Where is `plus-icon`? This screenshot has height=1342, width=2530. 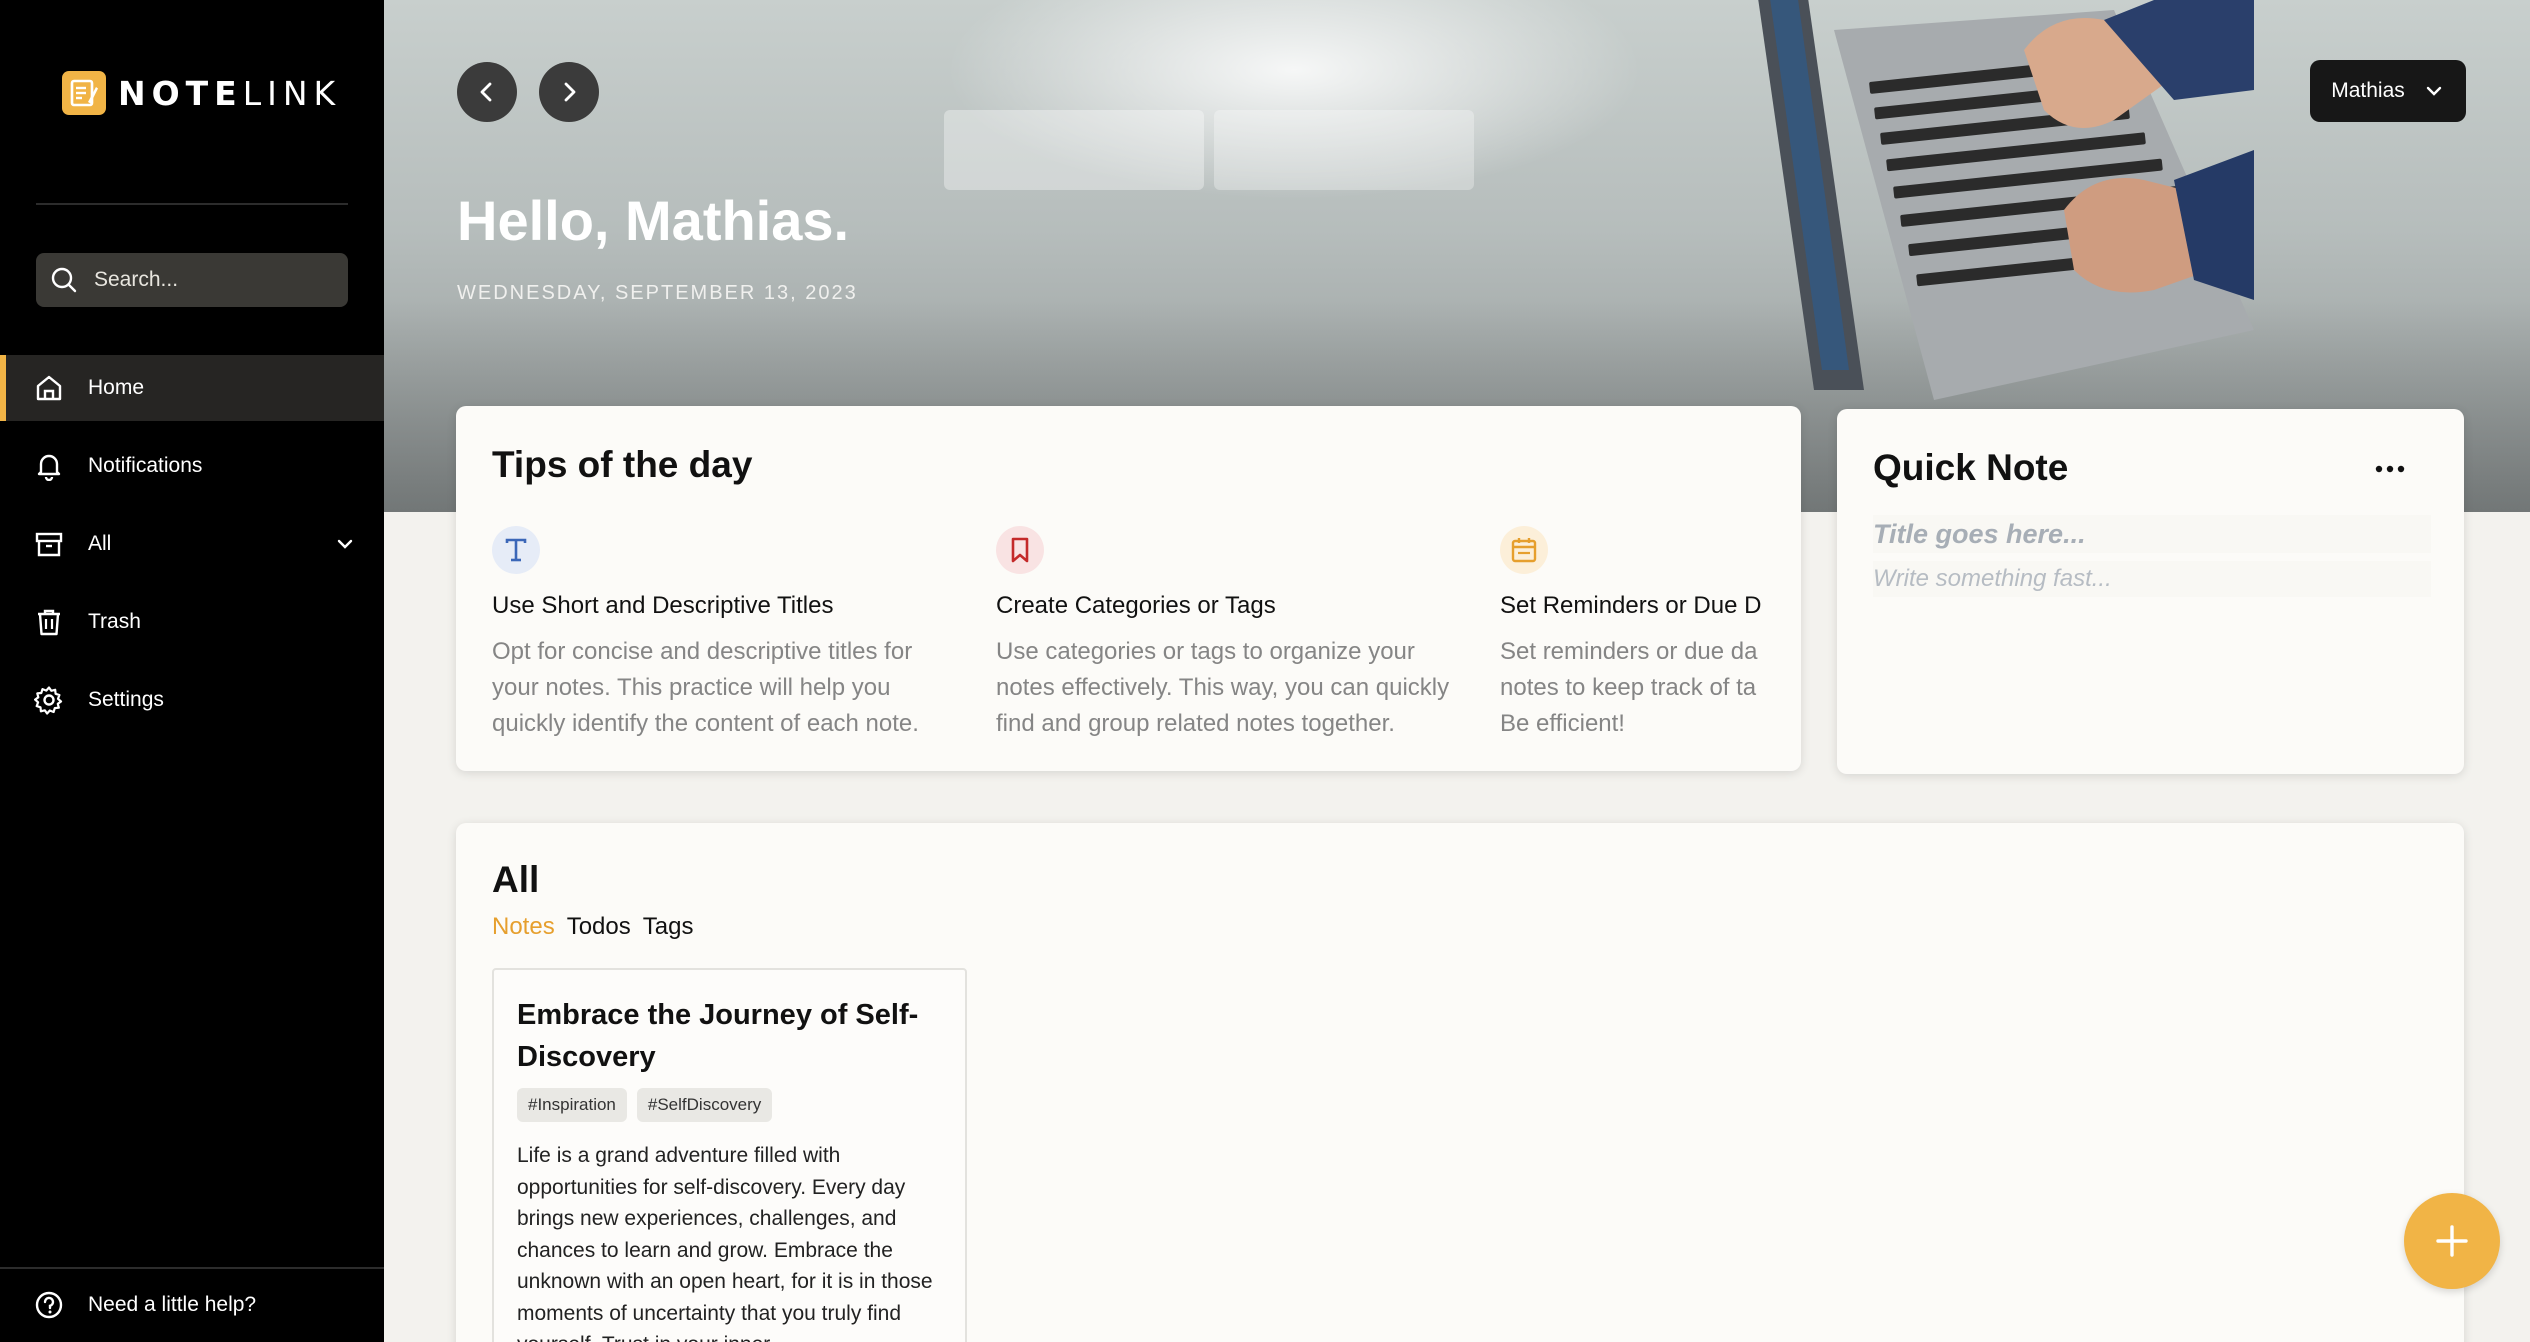 plus-icon is located at coordinates (2452, 1241).